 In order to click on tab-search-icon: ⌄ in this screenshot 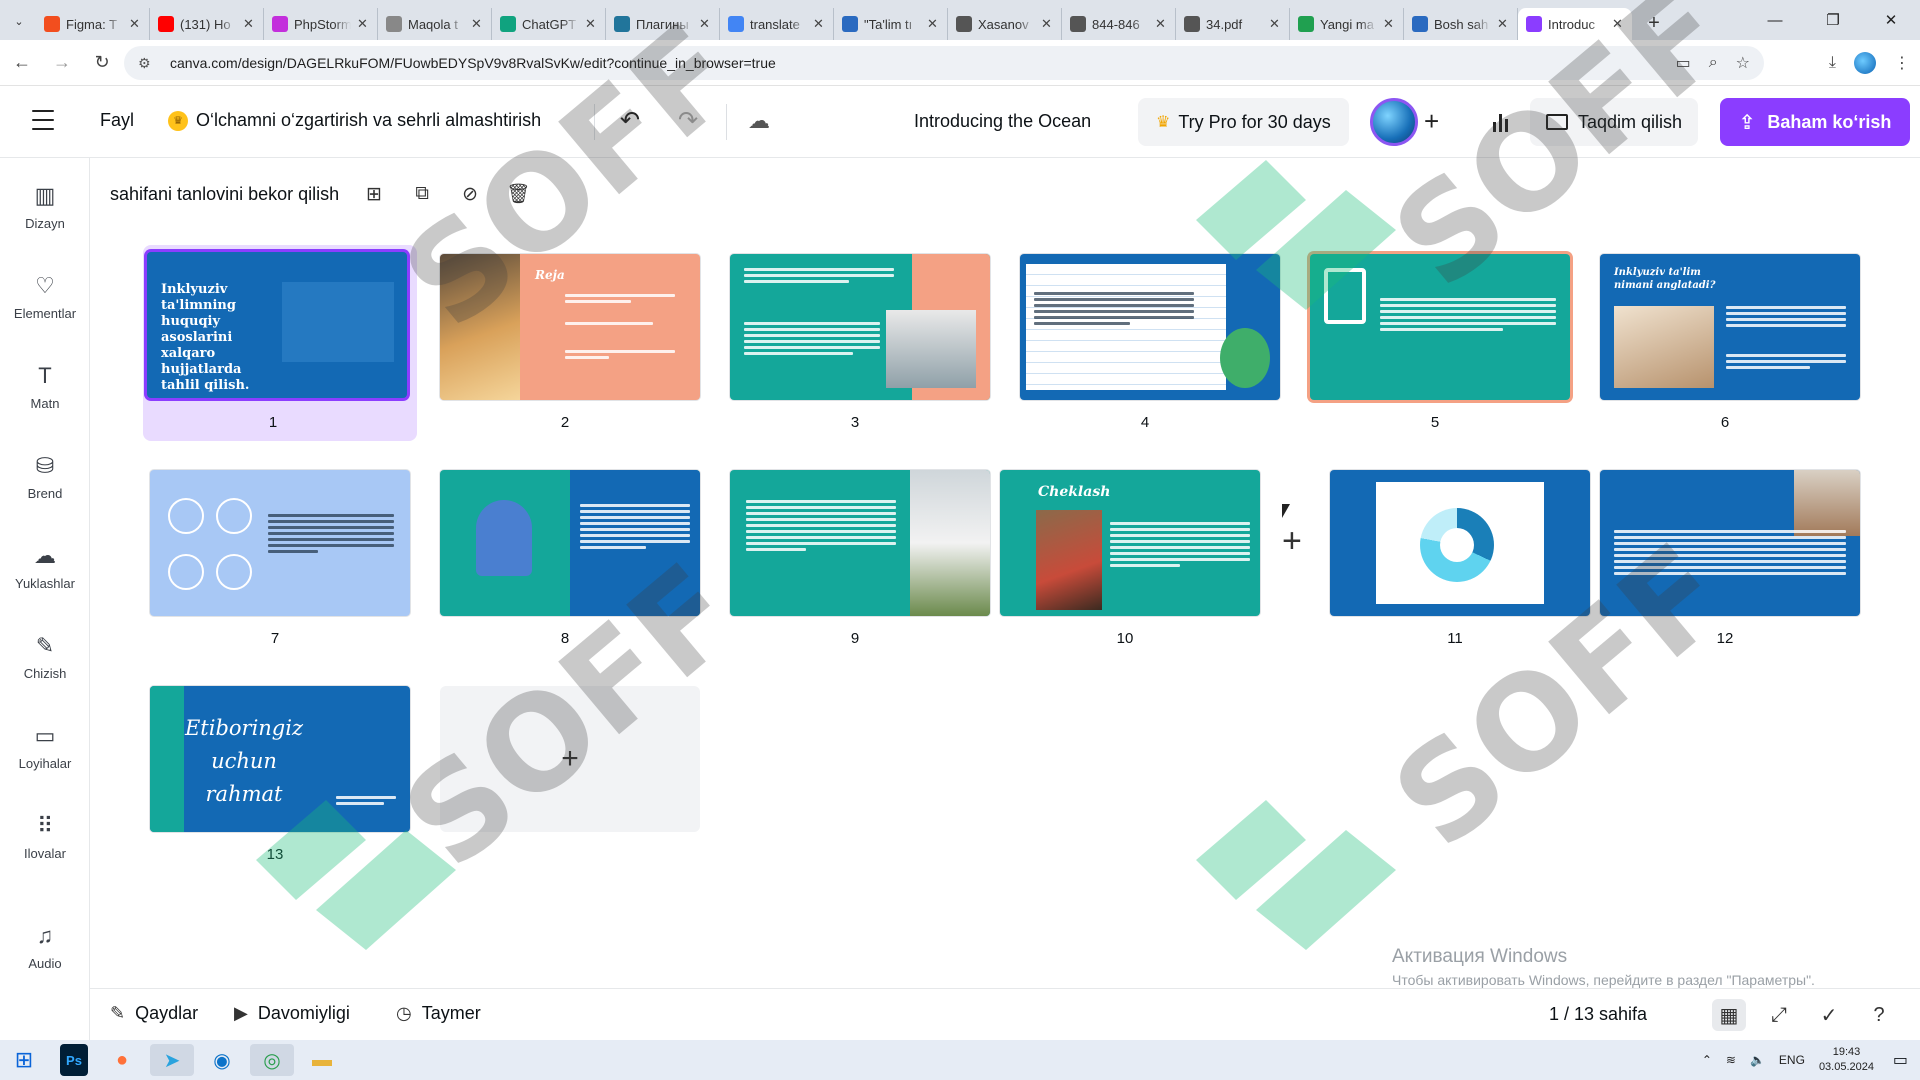, I will do `click(19, 21)`.